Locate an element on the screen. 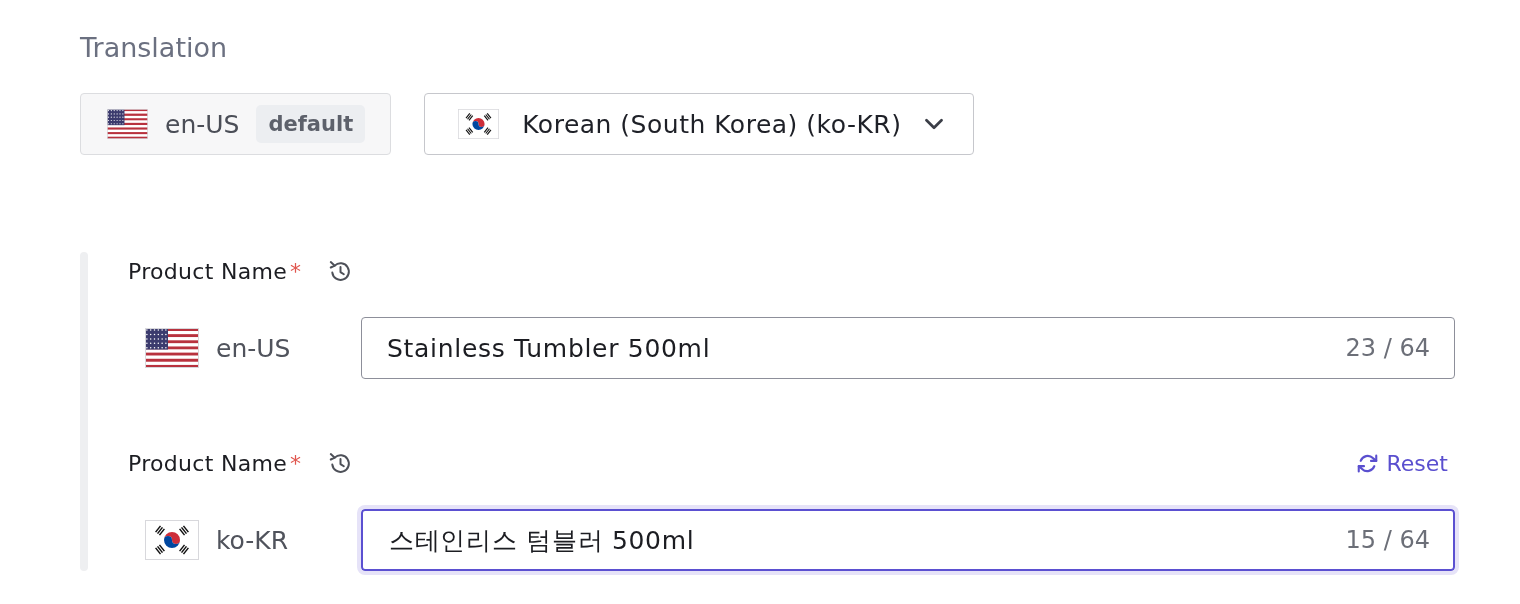 The width and height of the screenshot is (1520, 604). chevron-down-icon is located at coordinates (934, 124).